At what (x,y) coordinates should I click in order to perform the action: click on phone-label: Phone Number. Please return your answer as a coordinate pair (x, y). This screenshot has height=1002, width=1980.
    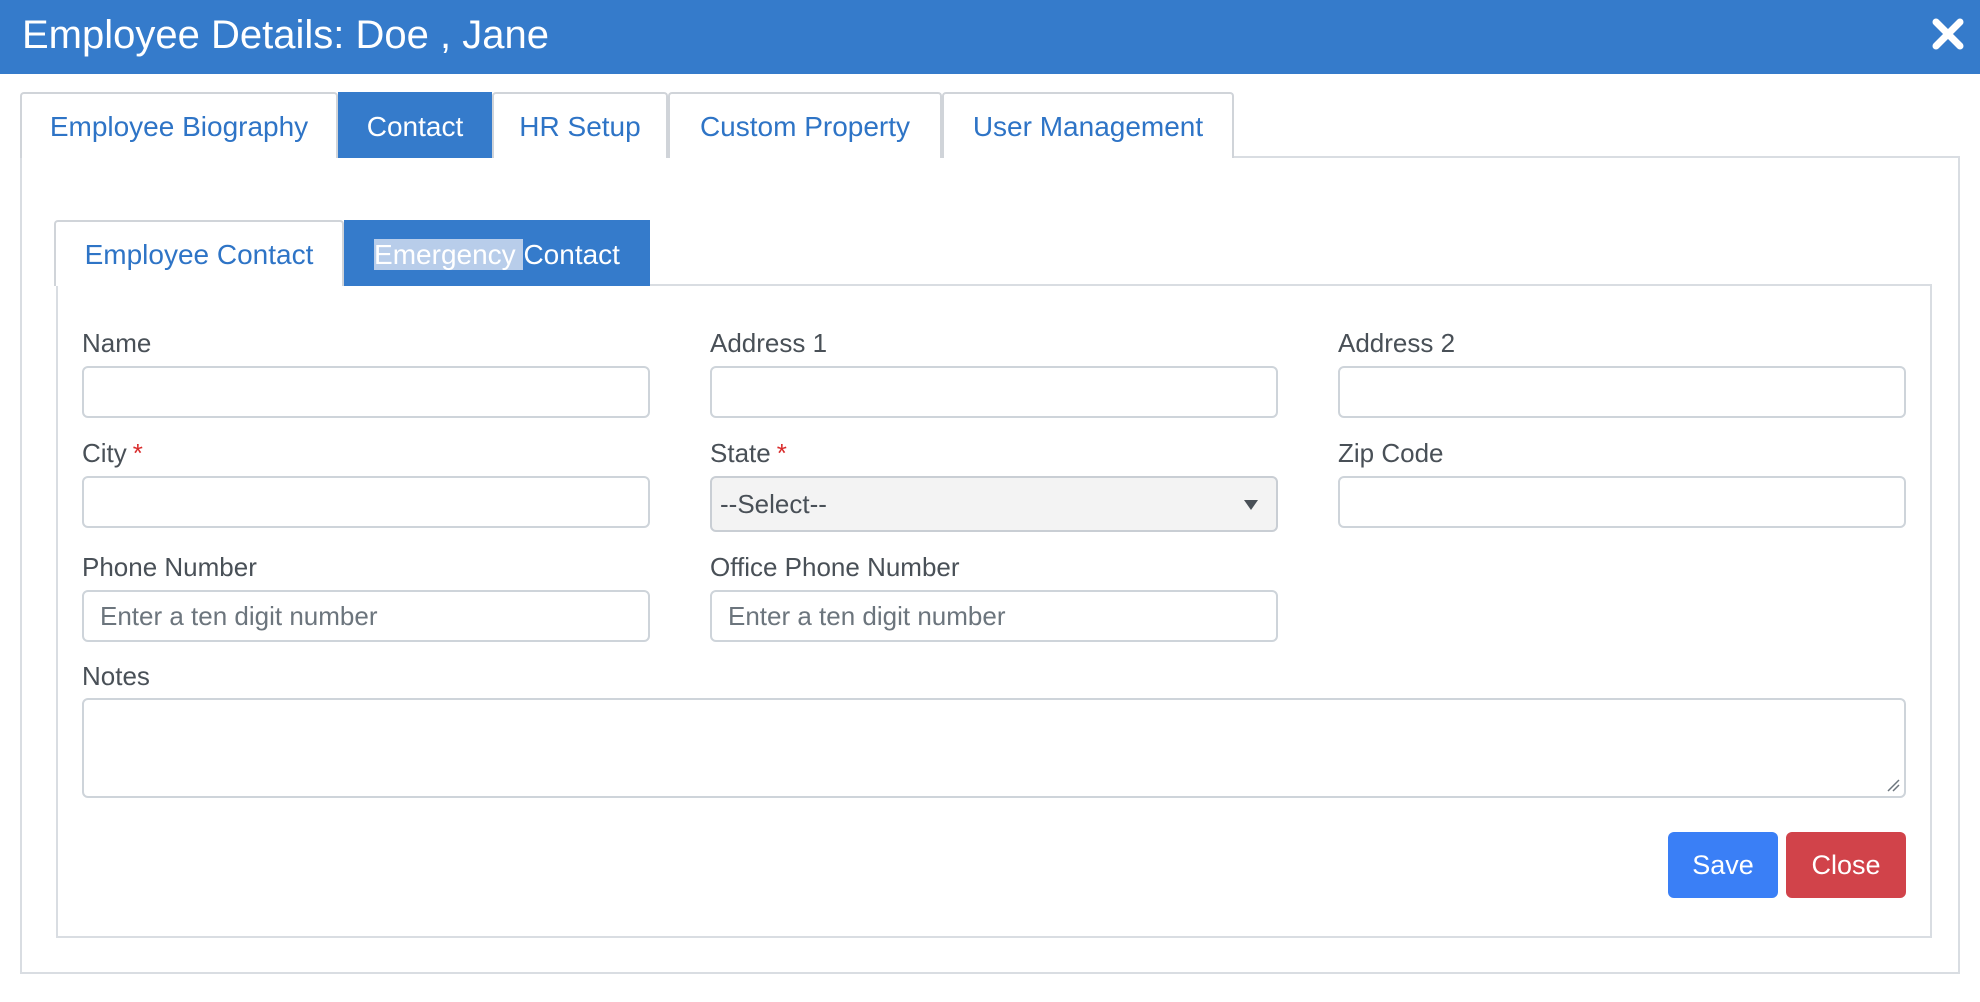
    Looking at the image, I should click on (169, 567).